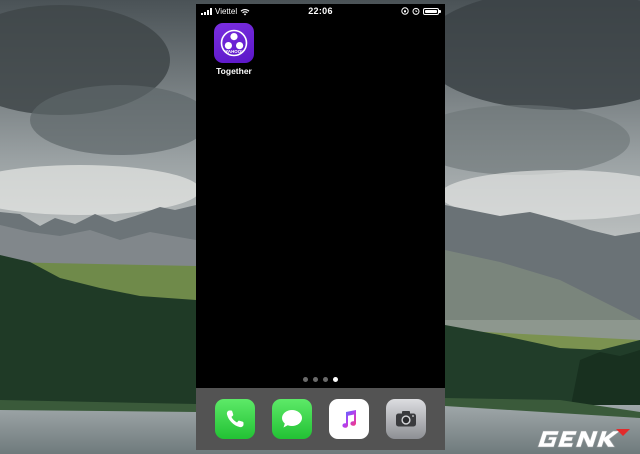 Image resolution: width=640 pixels, height=454 pixels. I want to click on messages-icon, so click(291, 419).